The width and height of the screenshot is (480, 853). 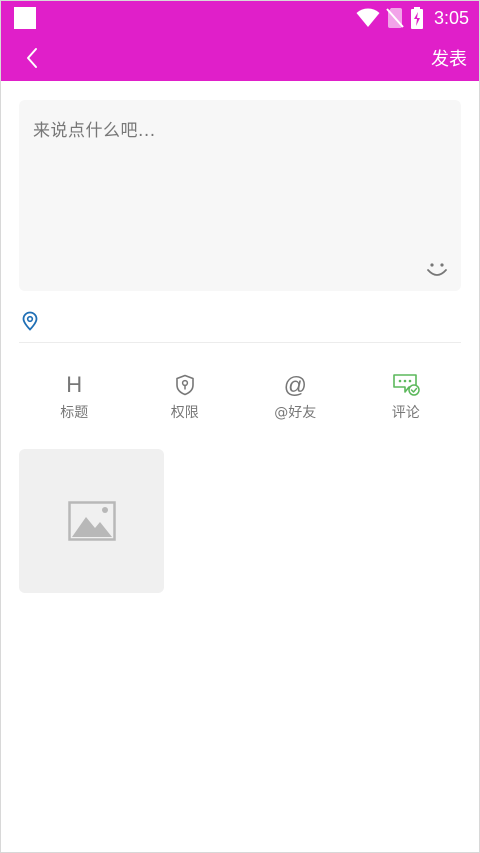 I want to click on wifi-icon, so click(x=368, y=17).